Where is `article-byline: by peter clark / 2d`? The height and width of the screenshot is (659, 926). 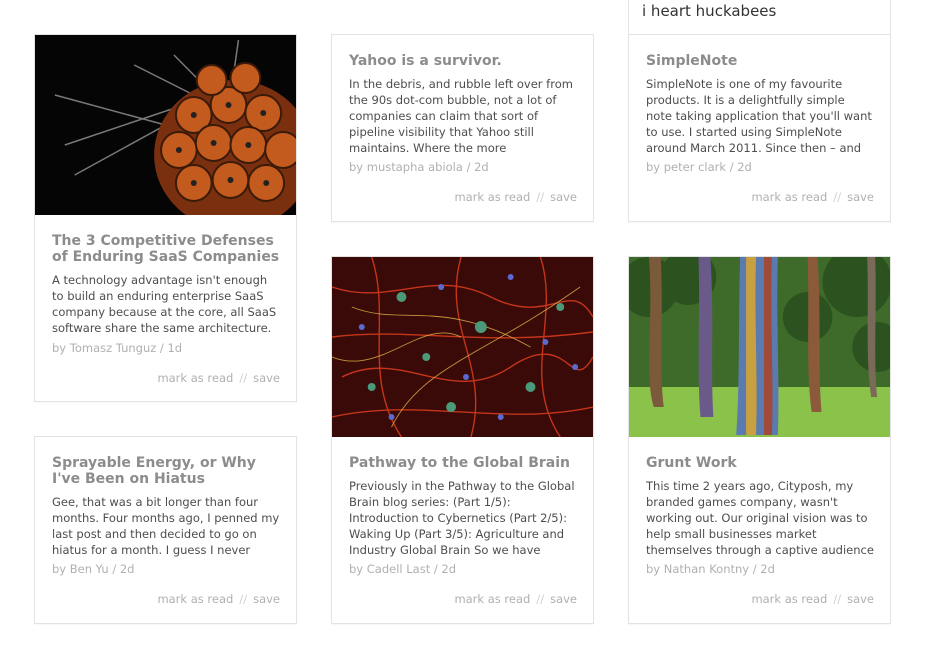
article-byline: by peter clark / 2d is located at coordinates (699, 167).